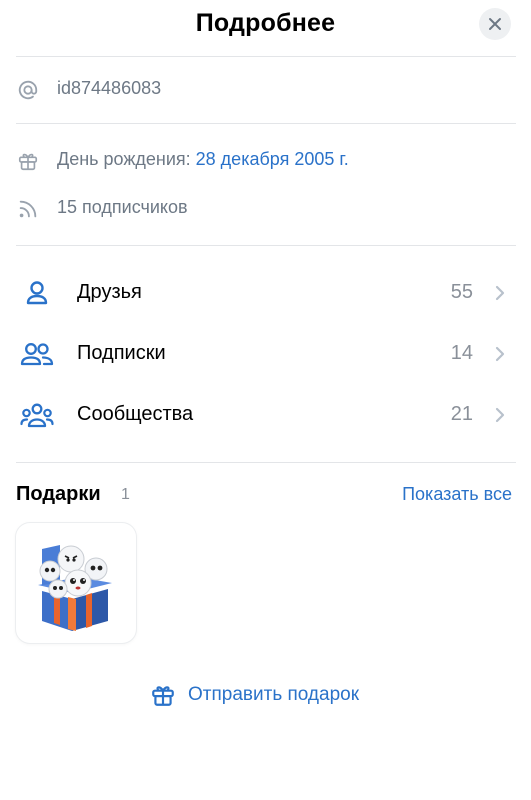 The height and width of the screenshot is (800, 531). What do you see at coordinates (135, 414) in the screenshot?
I see `nav-label: Сообщества` at bounding box center [135, 414].